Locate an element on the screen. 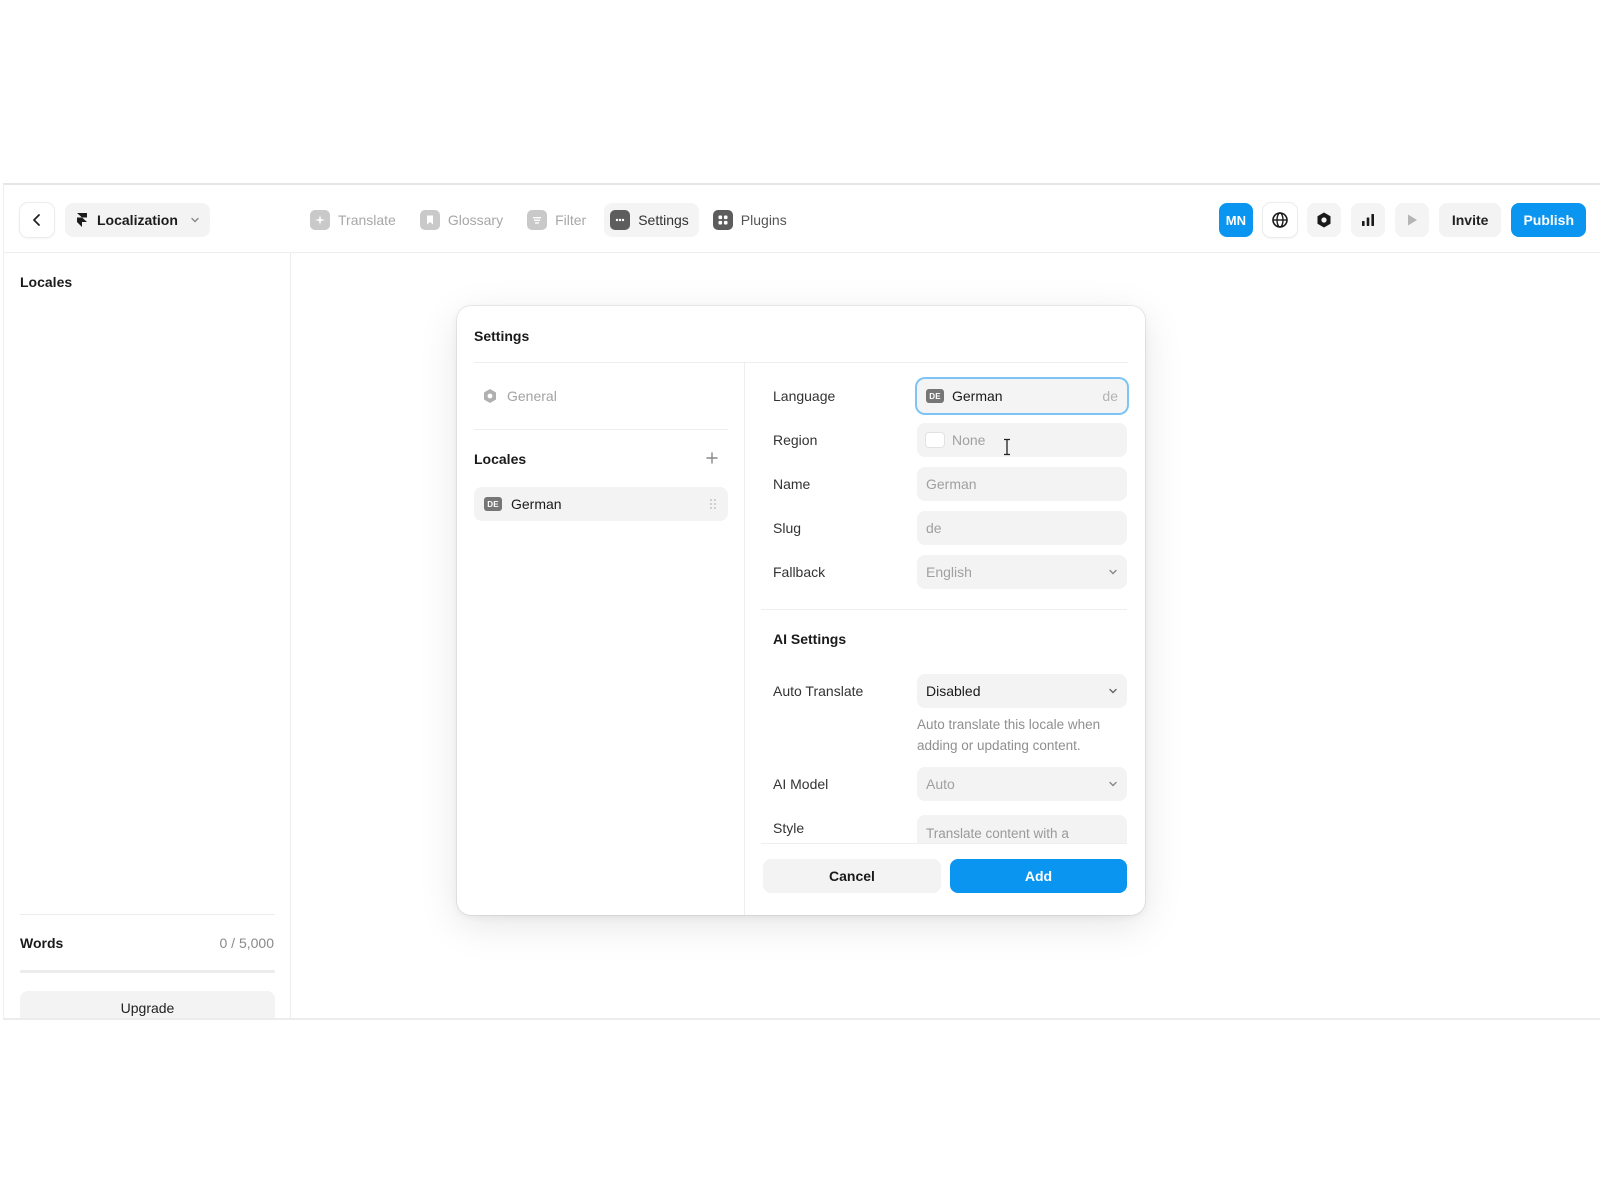 Image resolution: width=1600 pixels, height=1200 pixels. publish-button: Publish is located at coordinates (1548, 220).